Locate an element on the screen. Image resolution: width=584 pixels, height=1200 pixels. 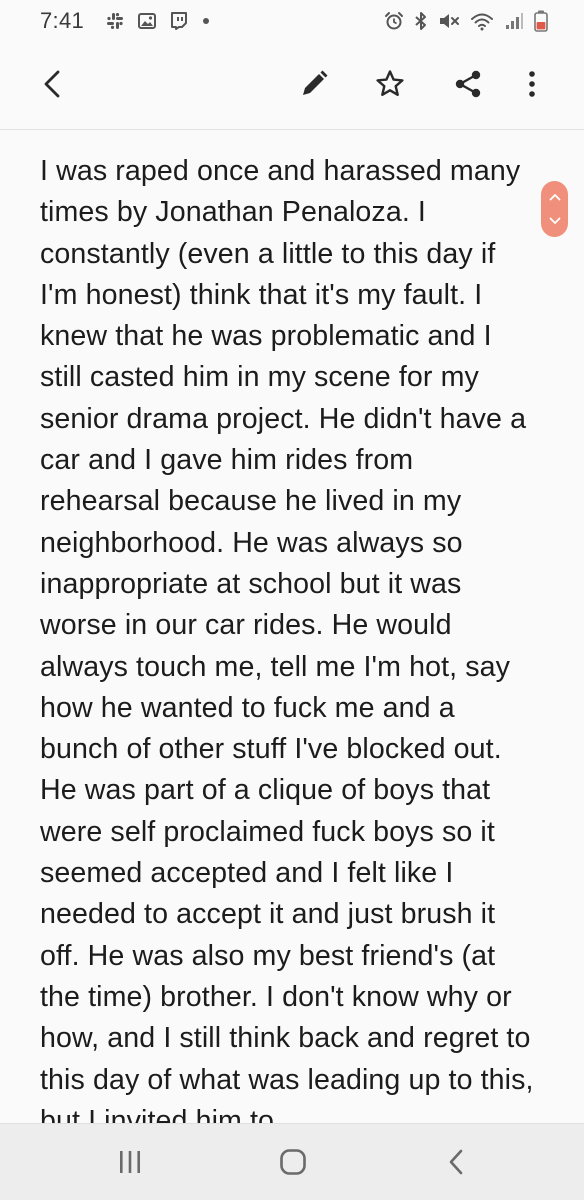
pencil-icon is located at coordinates (314, 86).